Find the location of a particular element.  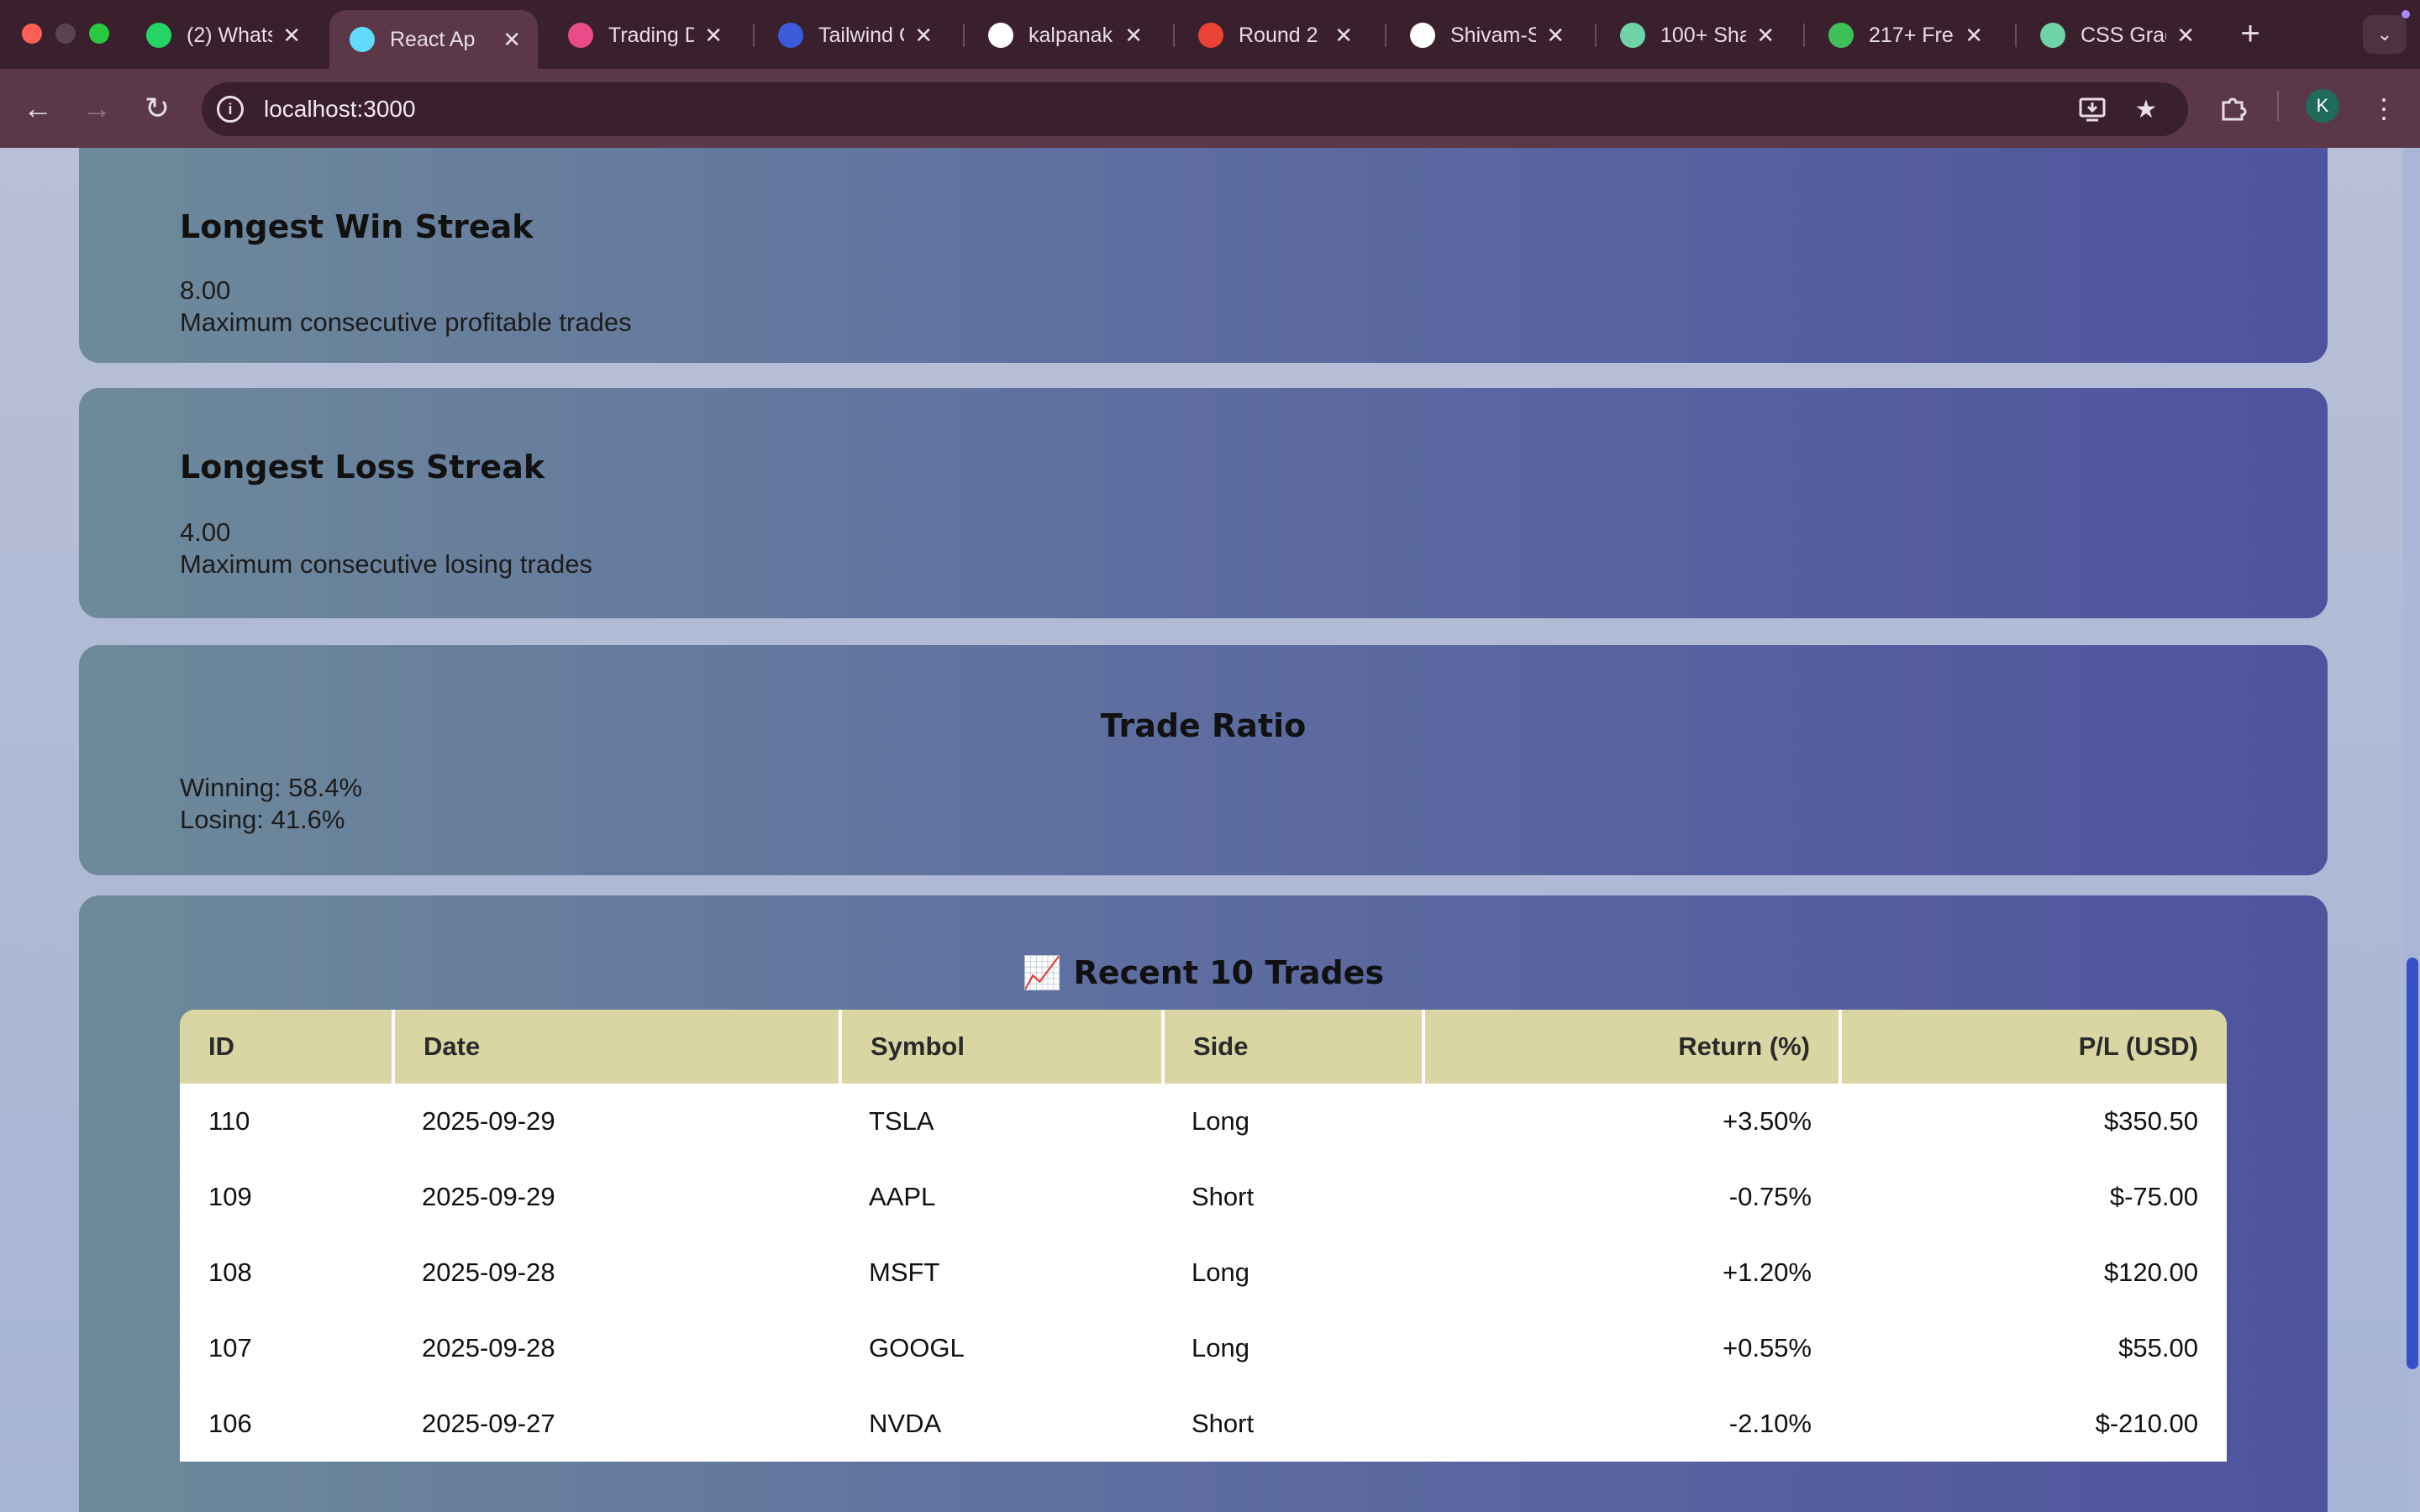

table-row: 106 2025-09-27 NVDA Short -2.10% $-210.00 is located at coordinates (1203, 1424).